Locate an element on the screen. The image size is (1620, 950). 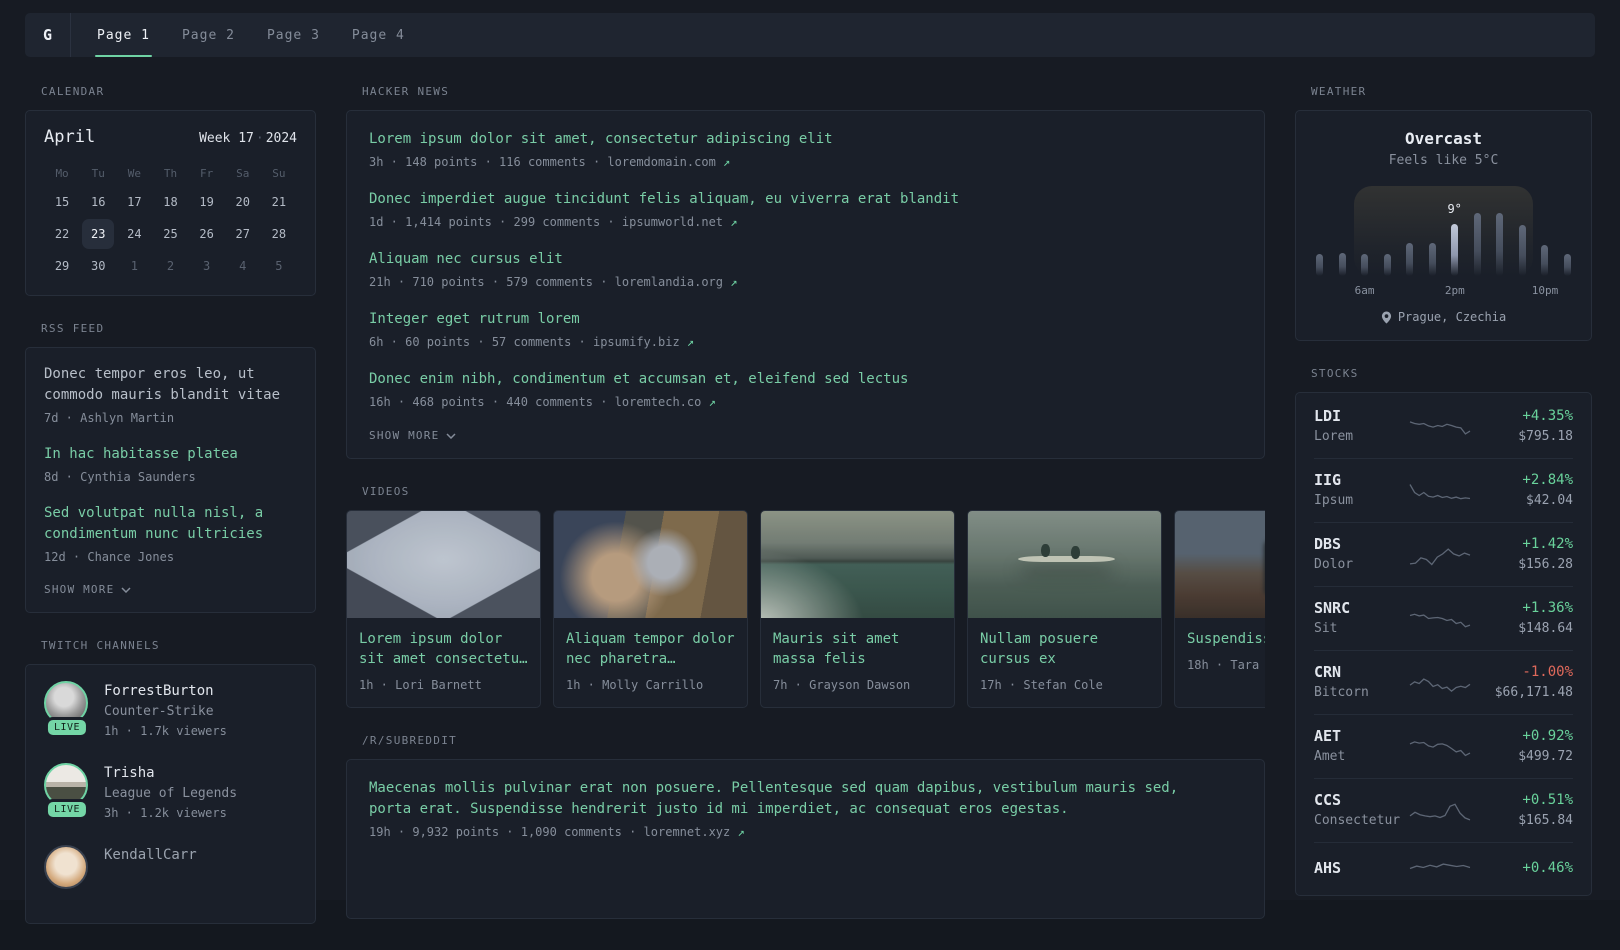
hackernews-show-more-button: SHOW MORE is located at coordinates (412, 435).